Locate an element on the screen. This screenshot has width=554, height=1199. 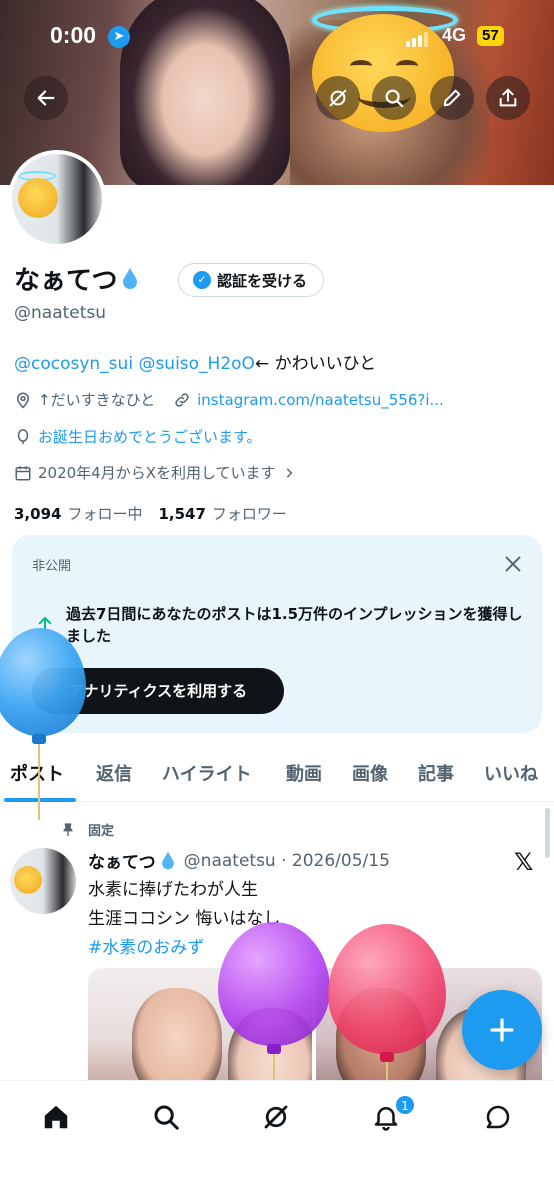
plus-icon is located at coordinates (502, 1030).